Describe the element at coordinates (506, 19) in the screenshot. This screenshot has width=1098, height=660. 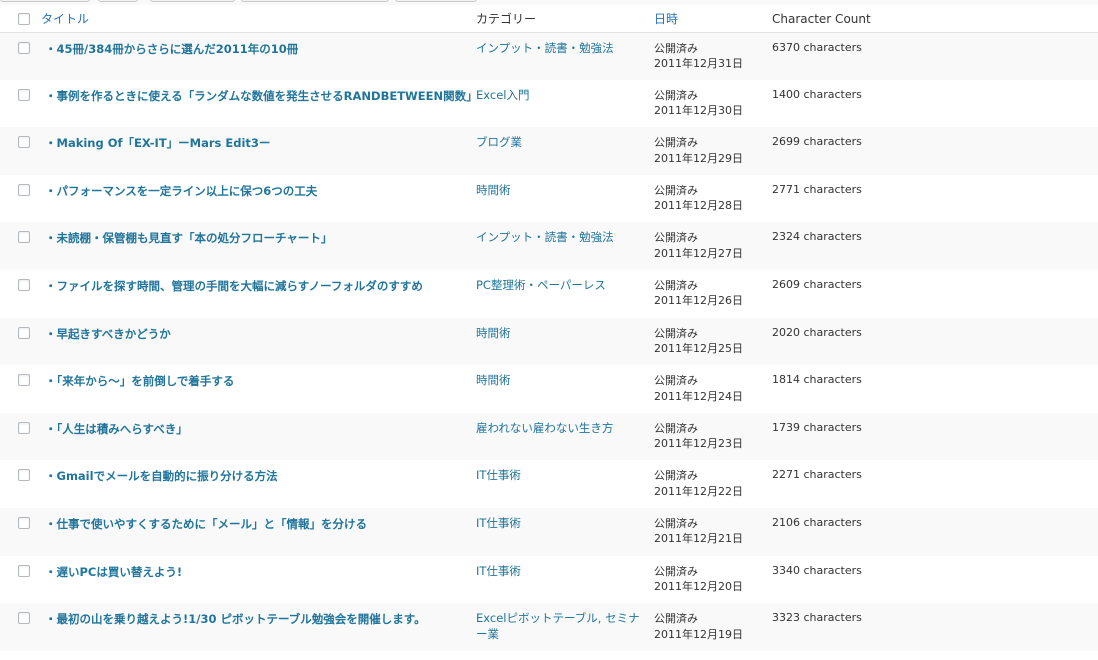
I see `column-header-category: カテゴリー` at that location.